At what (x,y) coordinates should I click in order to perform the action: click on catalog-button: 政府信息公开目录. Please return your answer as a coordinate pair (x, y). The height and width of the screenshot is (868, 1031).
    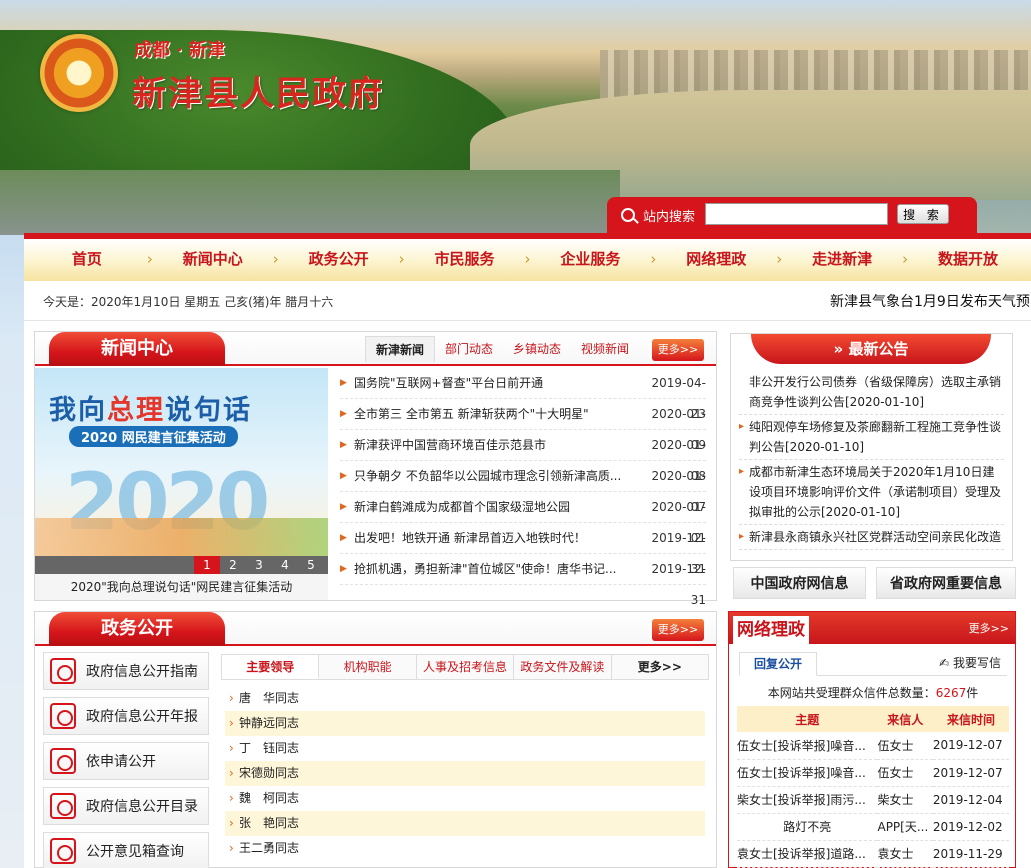
    Looking at the image, I should click on (126, 806).